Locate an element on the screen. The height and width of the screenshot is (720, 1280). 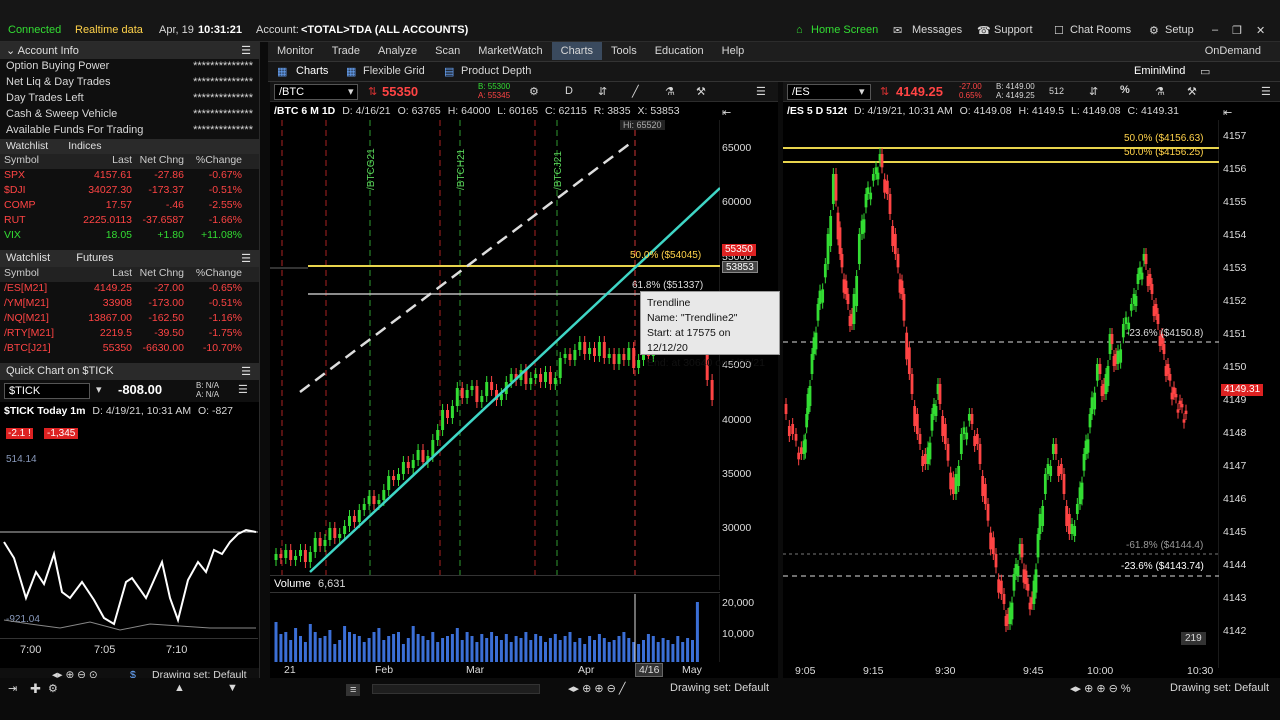
volume-plot is located at coordinates (495, 628).